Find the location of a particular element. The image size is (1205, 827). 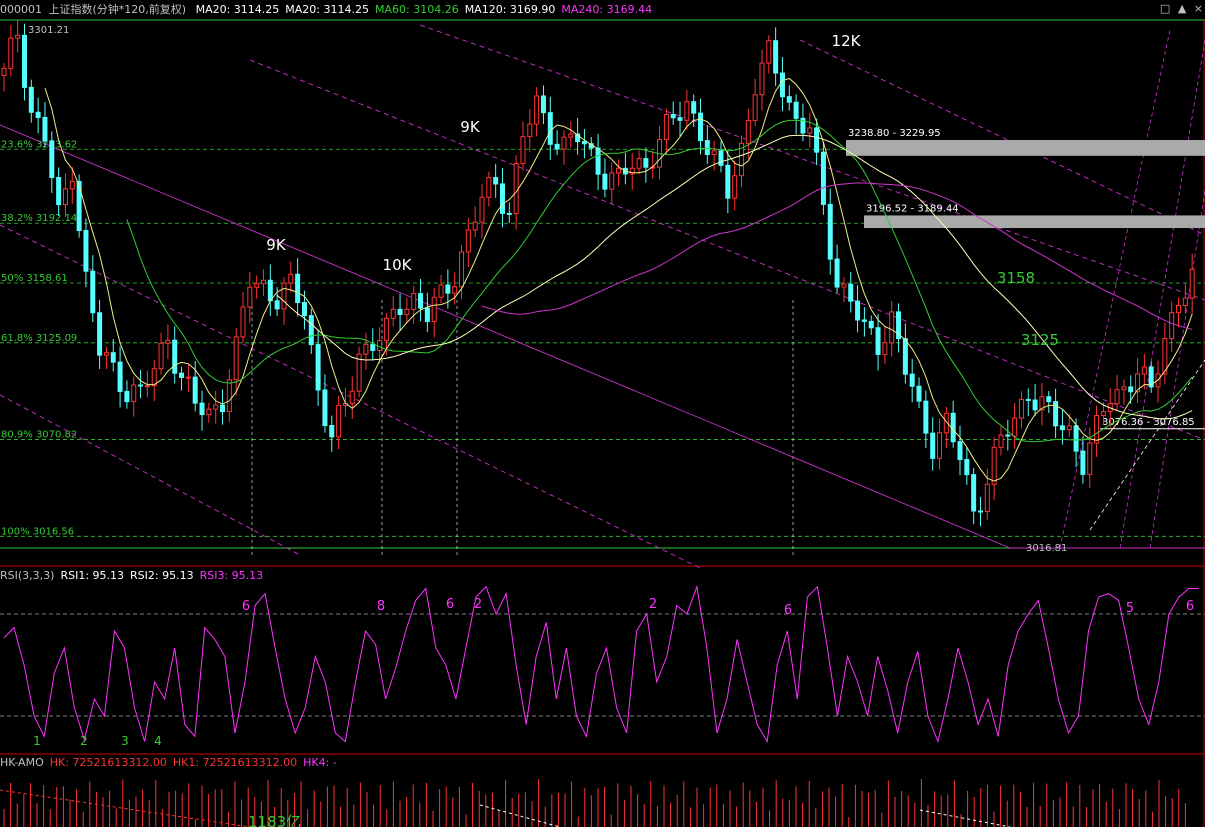

rsi-label-4: 2 is located at coordinates (653, 604).